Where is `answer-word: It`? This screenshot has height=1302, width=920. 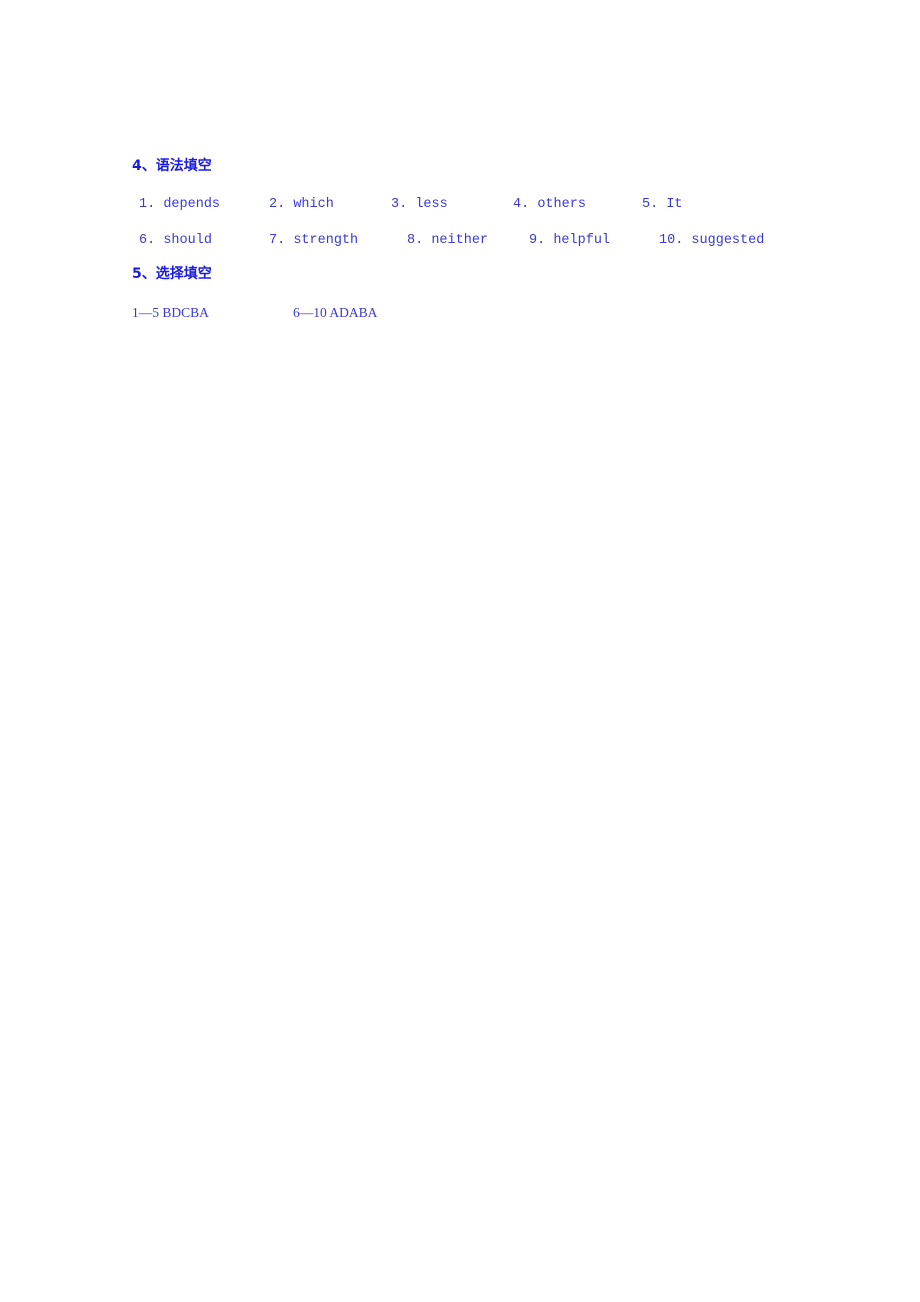
answer-word: It is located at coordinates (674, 204).